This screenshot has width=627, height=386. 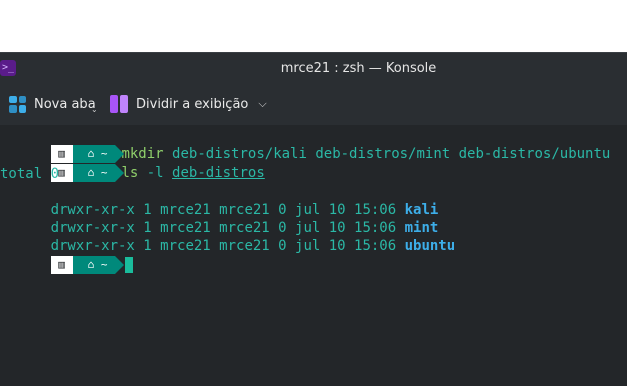 What do you see at coordinates (17, 104) in the screenshot?
I see `new-tab-icon` at bounding box center [17, 104].